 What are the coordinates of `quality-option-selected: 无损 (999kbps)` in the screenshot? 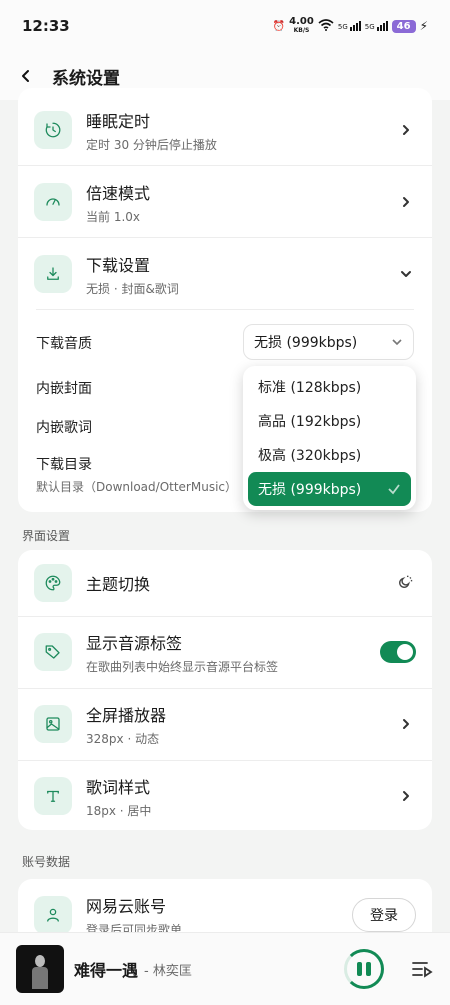 It's located at (329, 489).